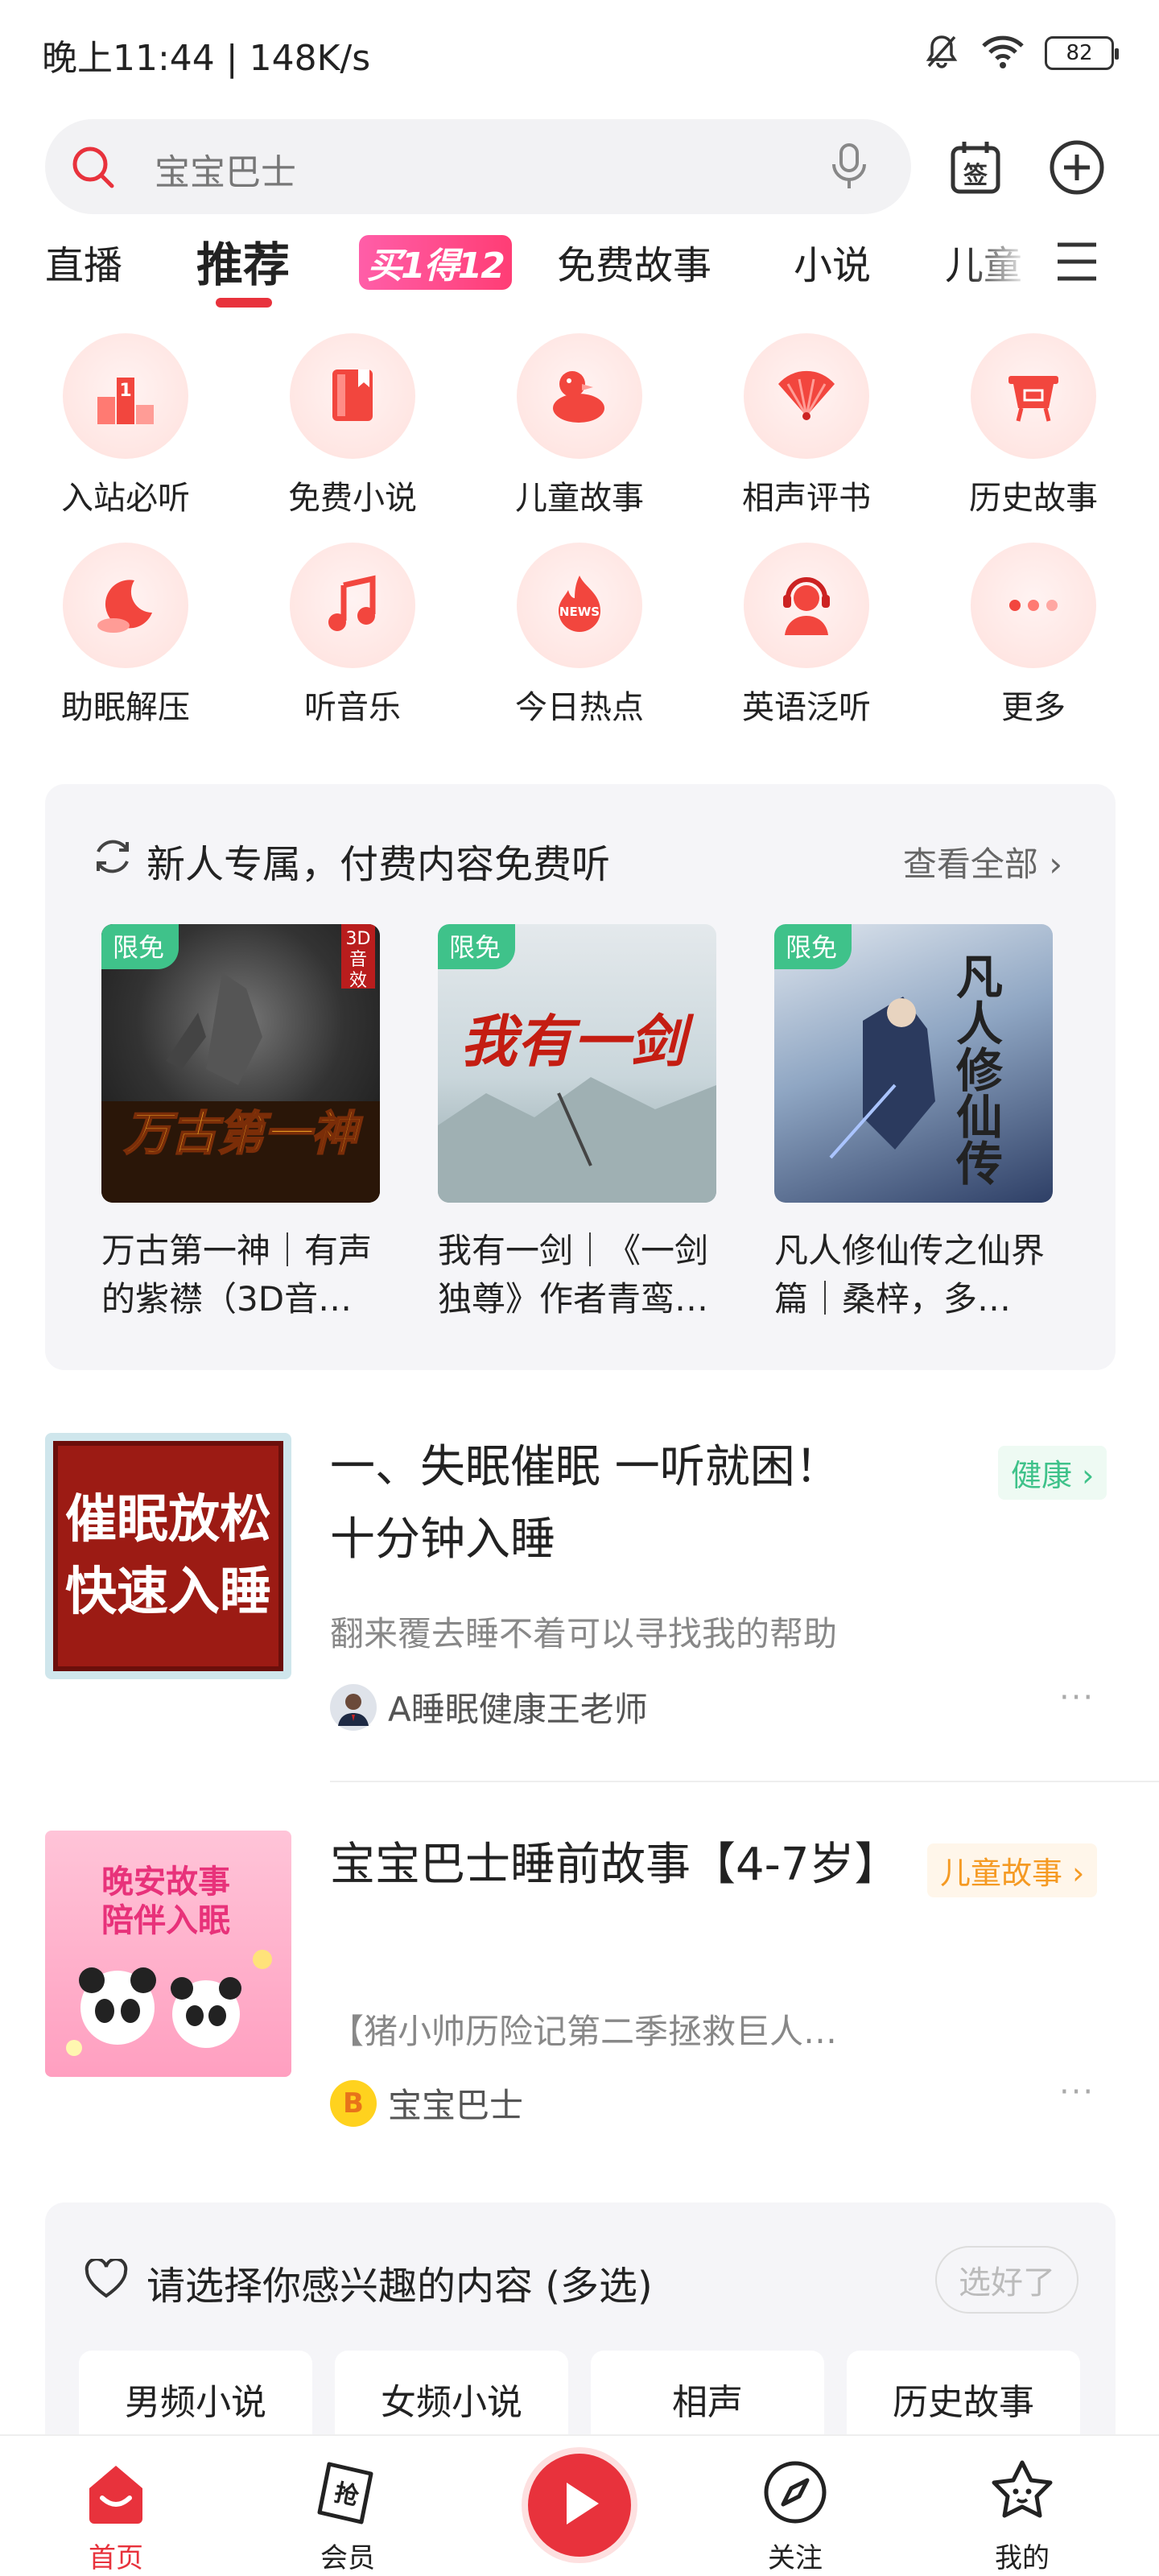  I want to click on home-icon, so click(116, 2492).